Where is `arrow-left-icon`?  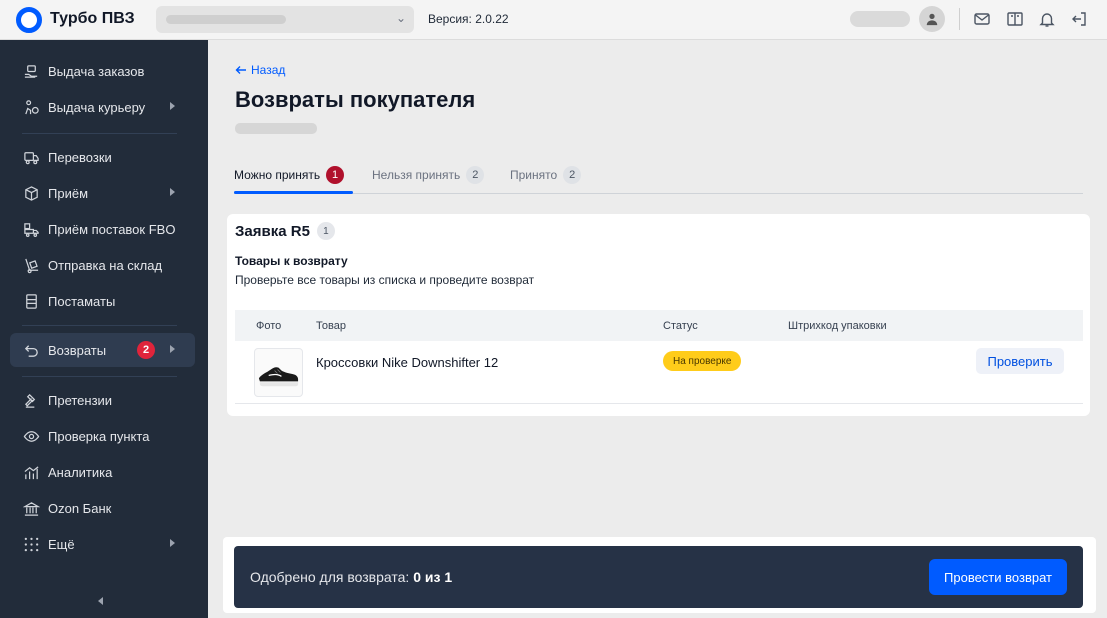 arrow-left-icon is located at coordinates (240, 70).